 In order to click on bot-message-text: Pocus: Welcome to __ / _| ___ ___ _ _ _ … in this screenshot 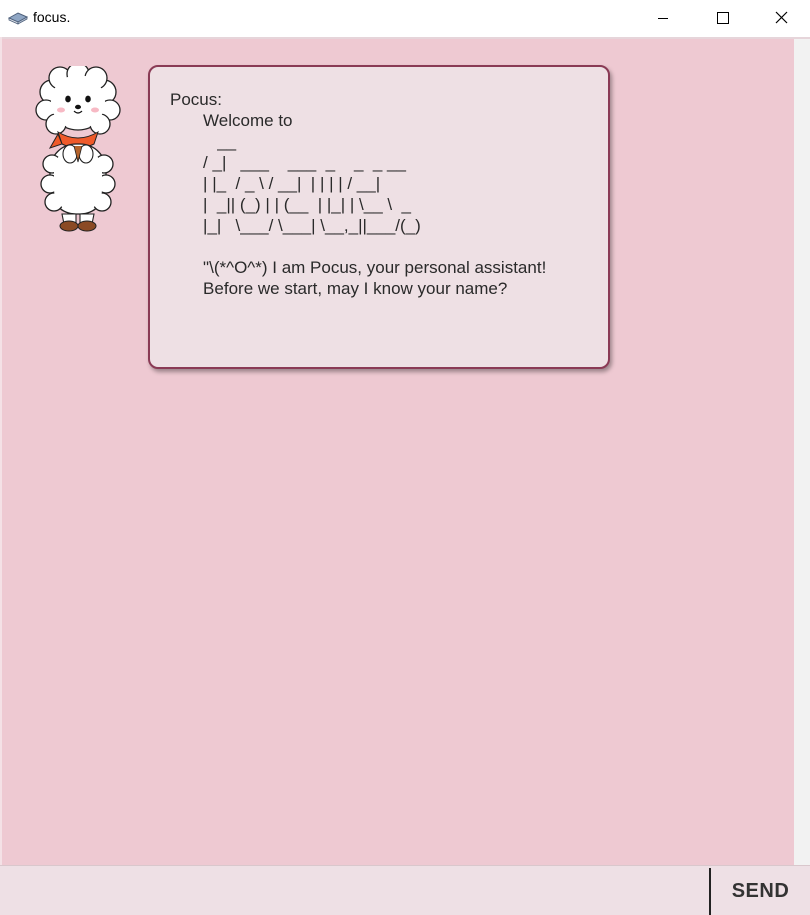, I will do `click(358, 194)`.